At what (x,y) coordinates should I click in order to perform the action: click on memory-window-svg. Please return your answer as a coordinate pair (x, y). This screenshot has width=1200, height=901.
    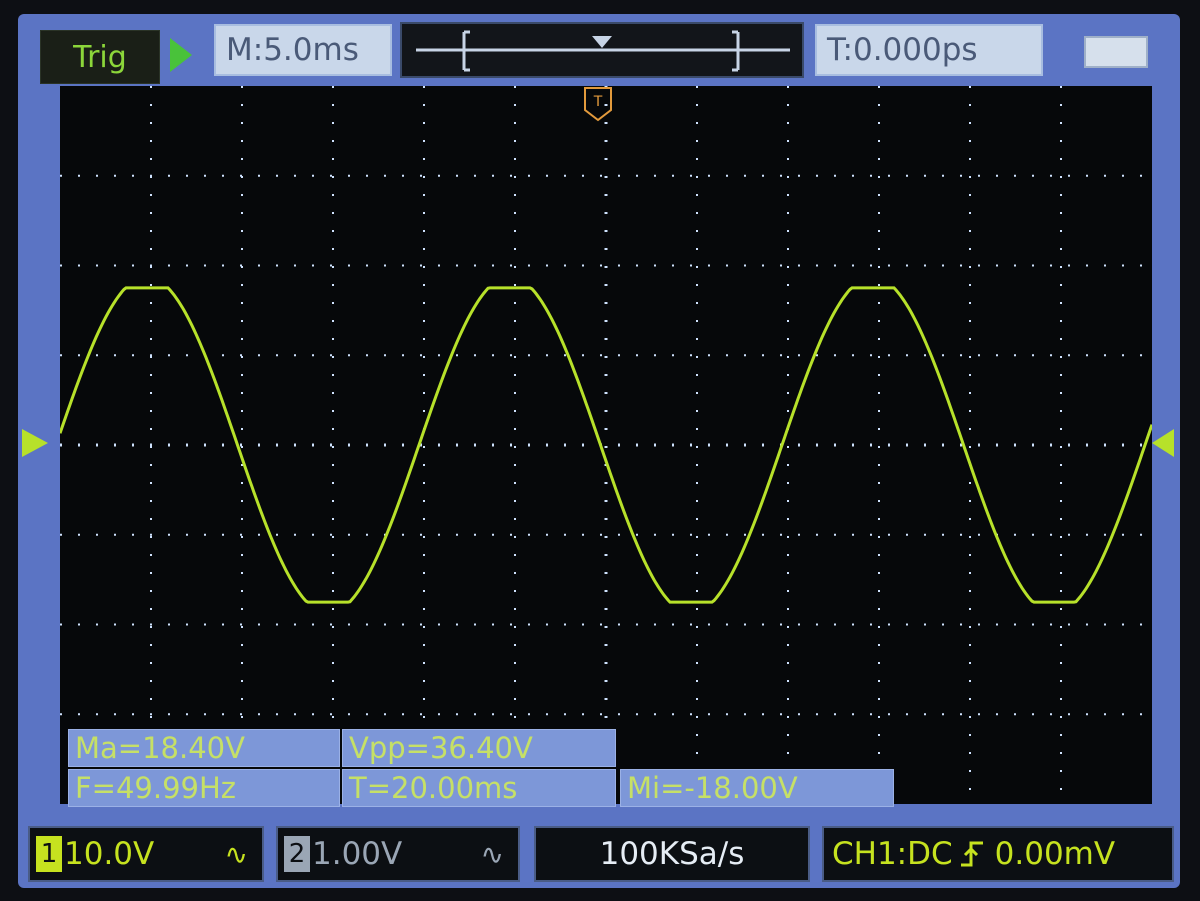
    Looking at the image, I should click on (603, 51).